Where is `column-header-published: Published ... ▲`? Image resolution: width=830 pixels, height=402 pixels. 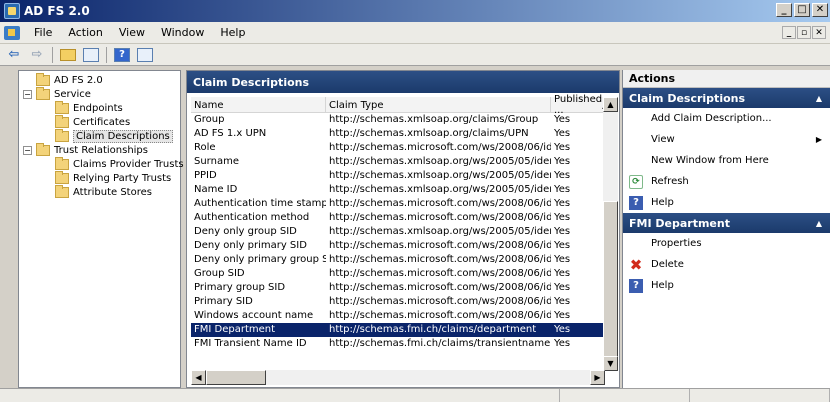
column-header-published: Published ... ▲ is located at coordinates (579, 105).